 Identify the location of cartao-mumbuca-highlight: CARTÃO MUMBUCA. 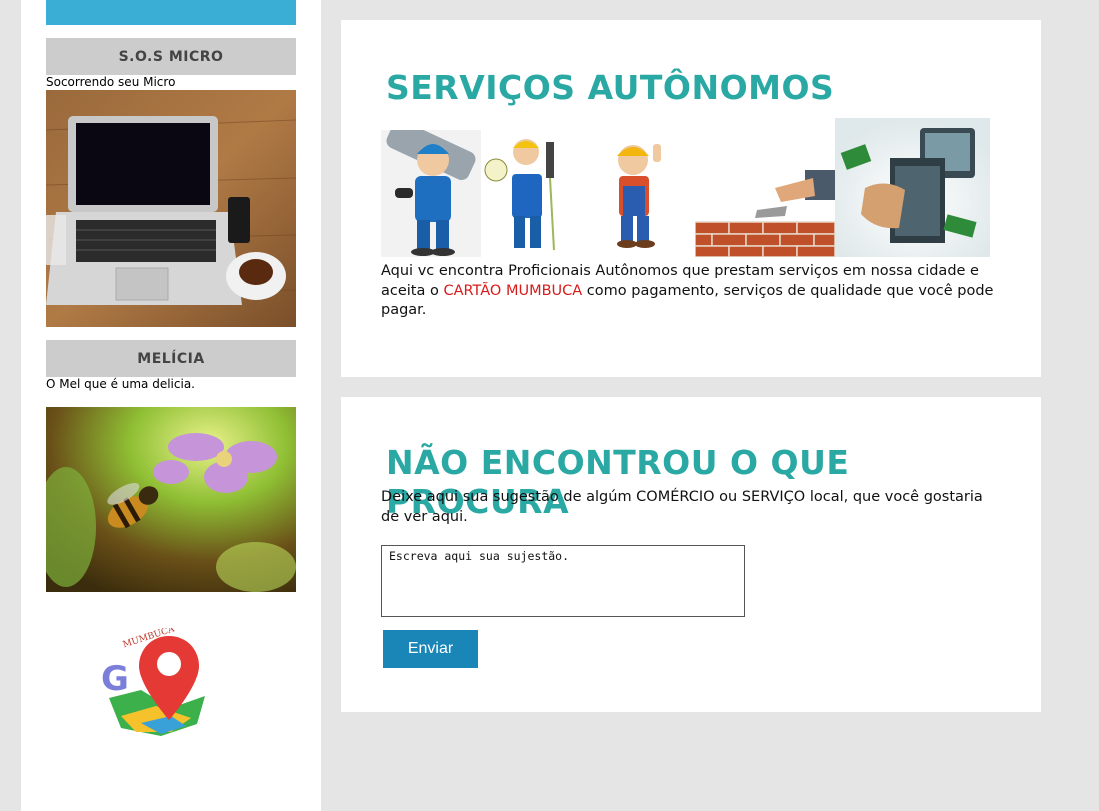
(513, 290).